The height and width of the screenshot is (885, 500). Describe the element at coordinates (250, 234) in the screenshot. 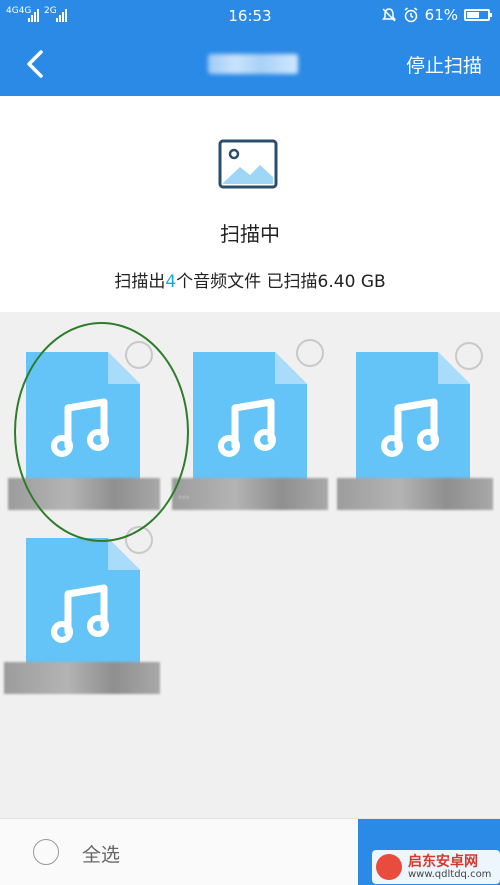

I see `scan-title: 扫描中` at that location.